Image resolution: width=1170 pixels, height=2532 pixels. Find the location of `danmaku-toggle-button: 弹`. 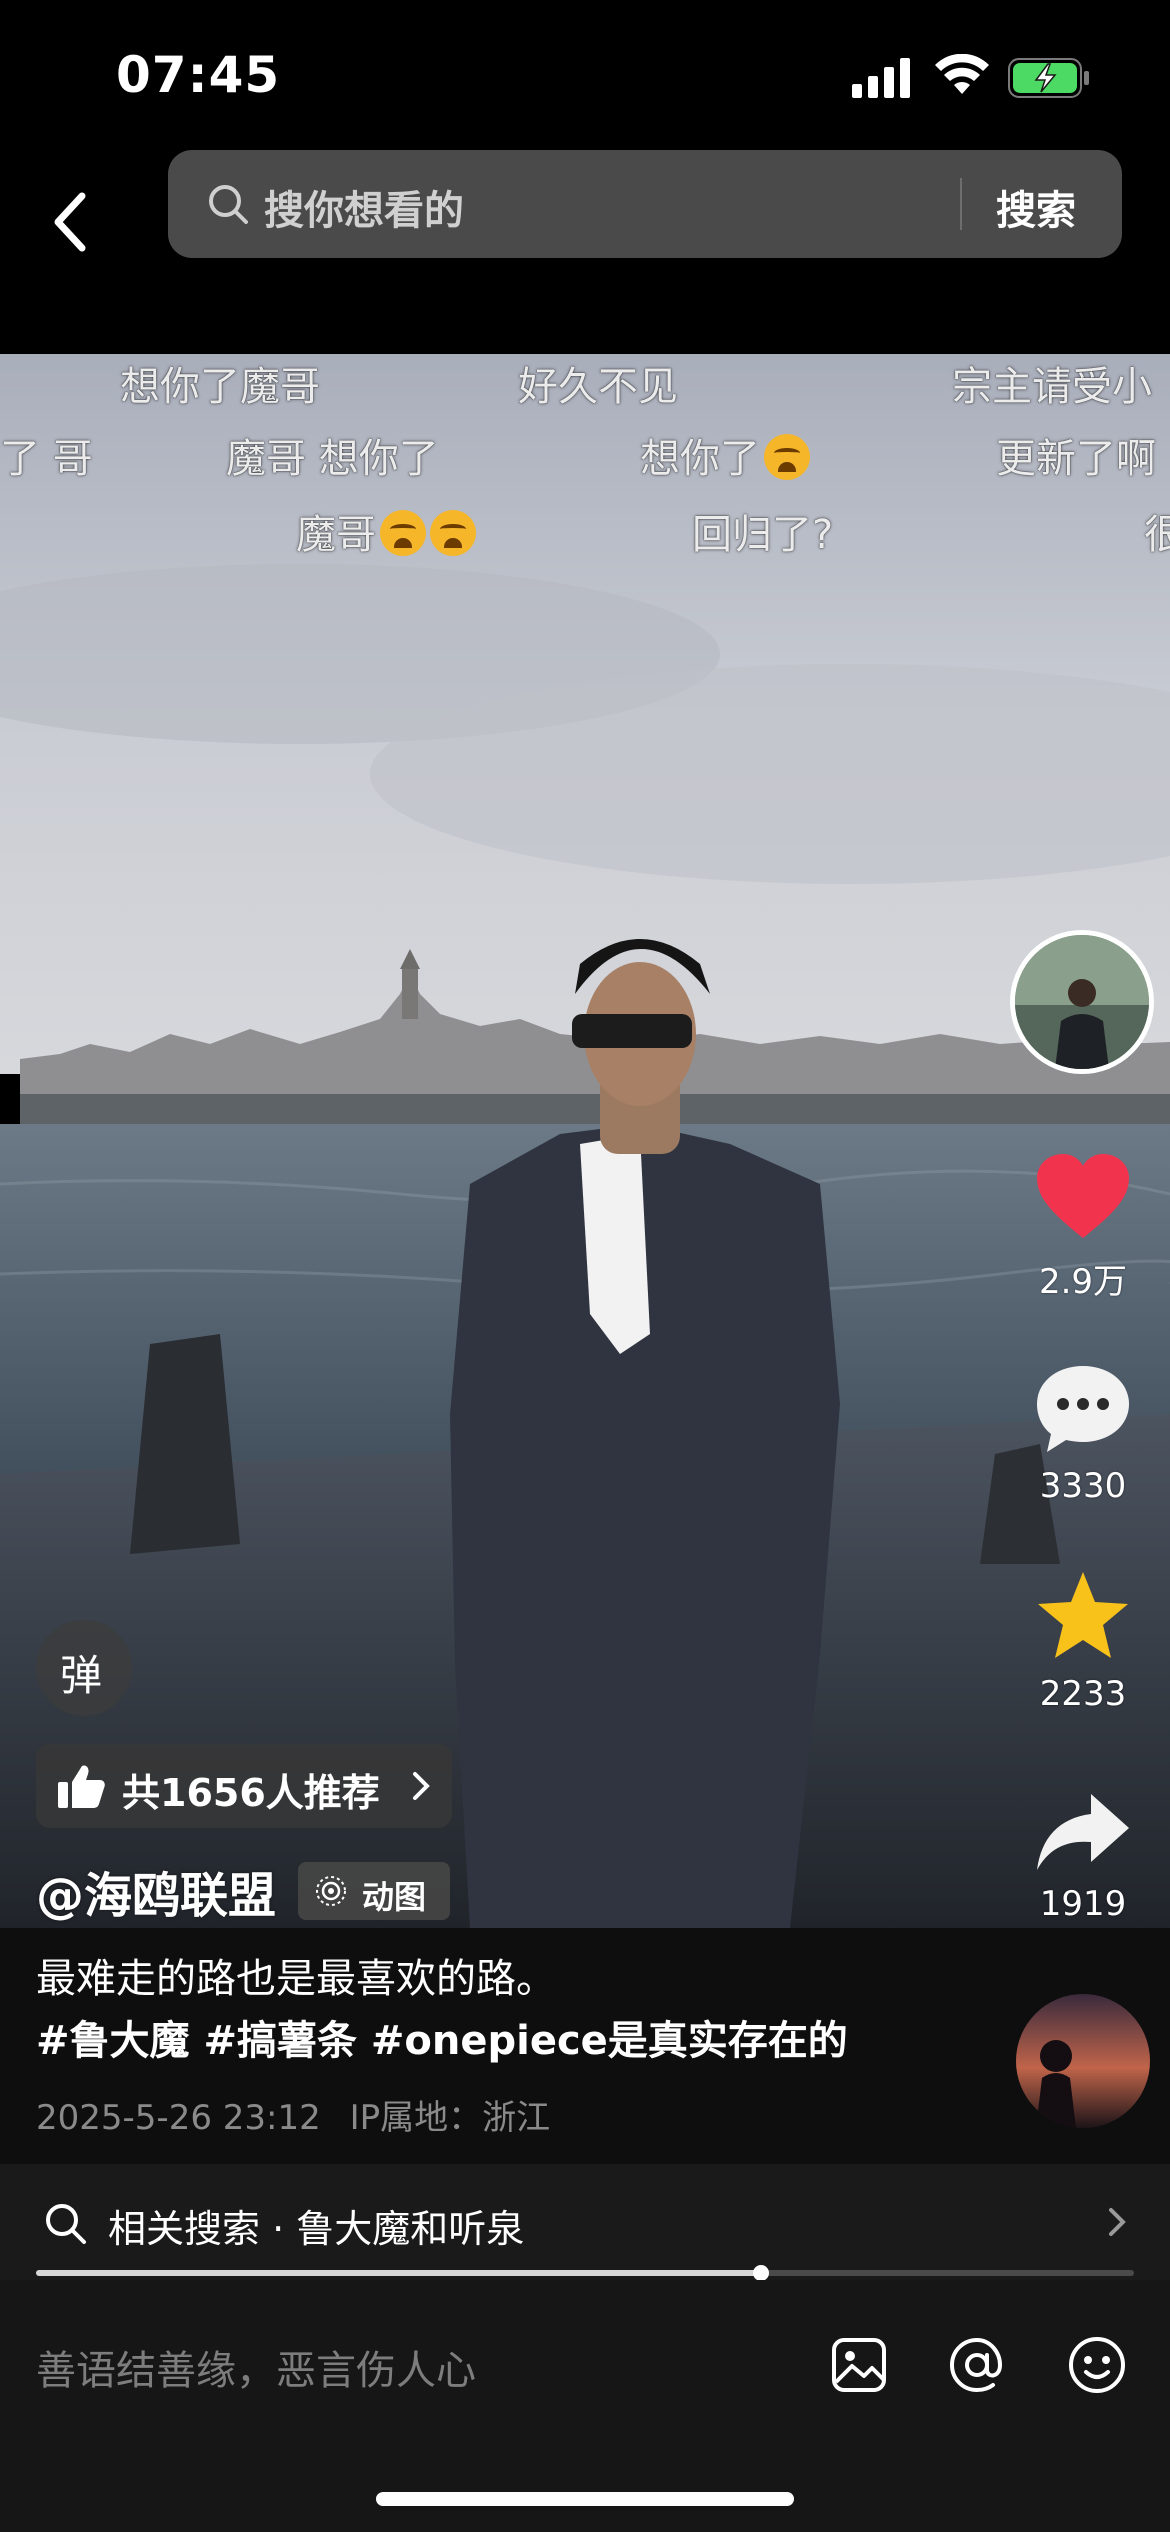

danmaku-toggle-button: 弹 is located at coordinates (84, 1668).